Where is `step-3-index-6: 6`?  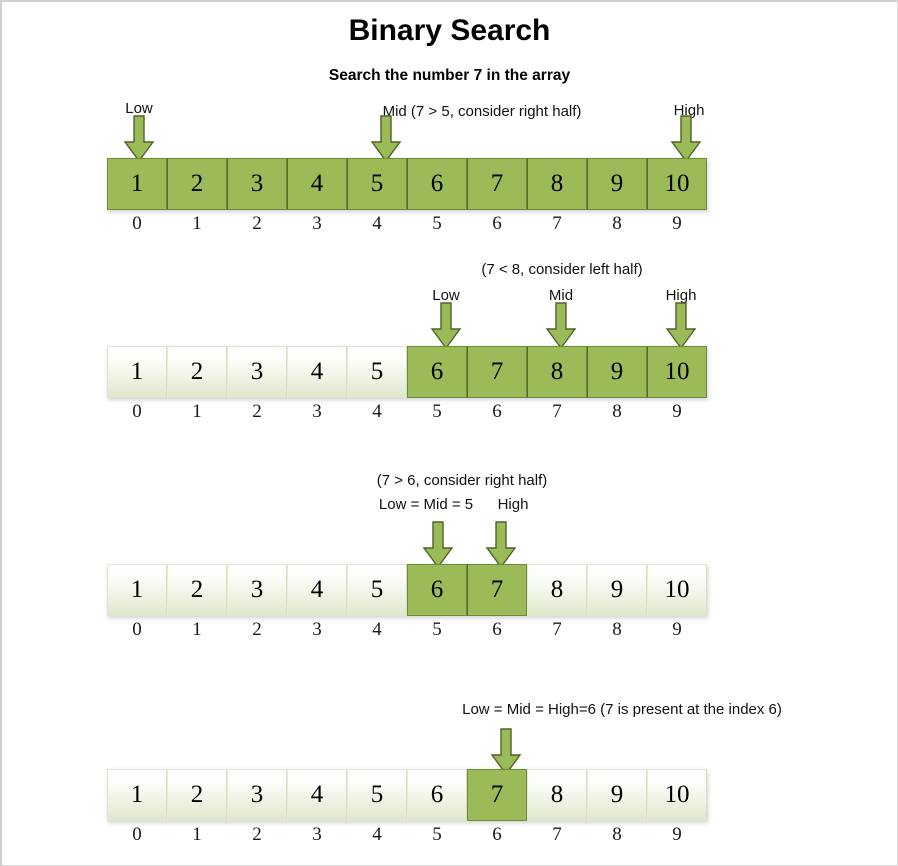 step-3-index-6: 6 is located at coordinates (497, 629).